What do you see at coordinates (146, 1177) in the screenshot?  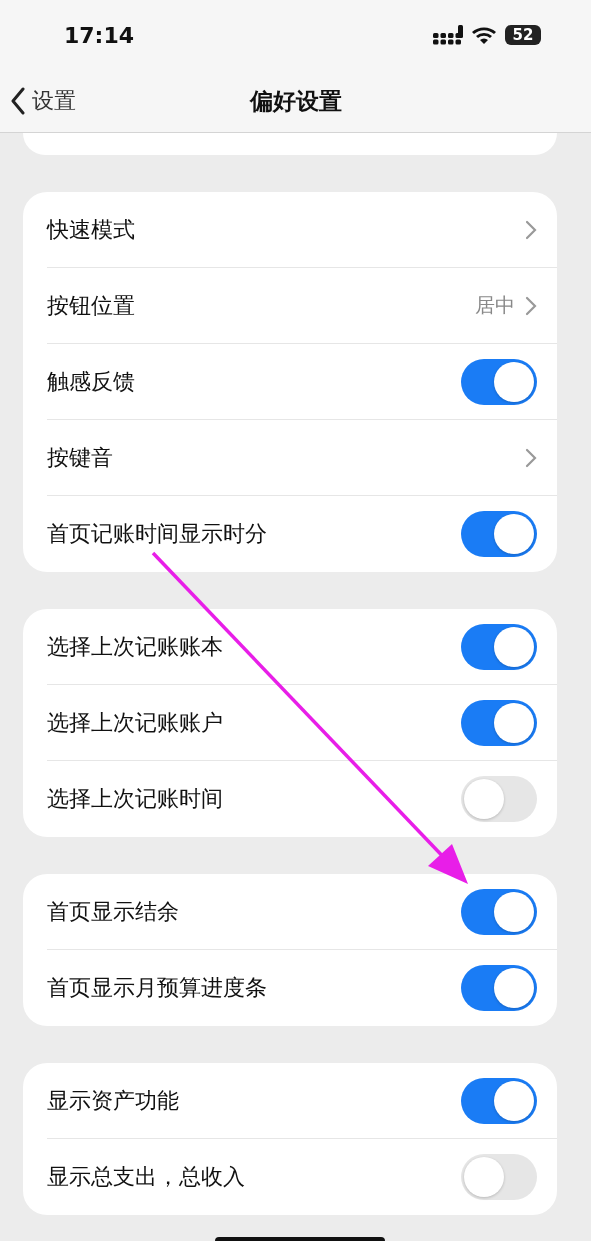 I see `row-label: 显示总支出，总收入` at bounding box center [146, 1177].